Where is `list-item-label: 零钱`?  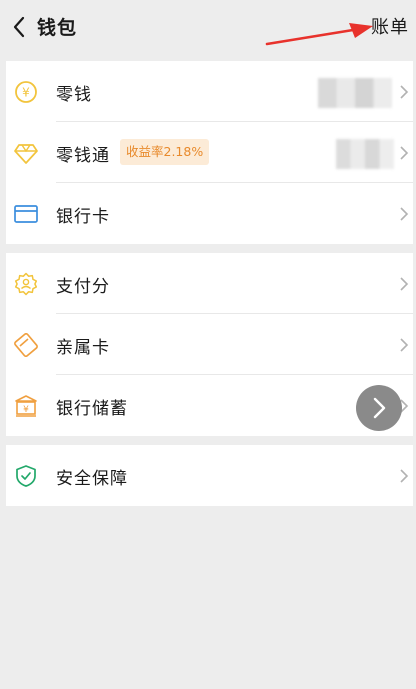 list-item-label: 零钱 is located at coordinates (74, 95).